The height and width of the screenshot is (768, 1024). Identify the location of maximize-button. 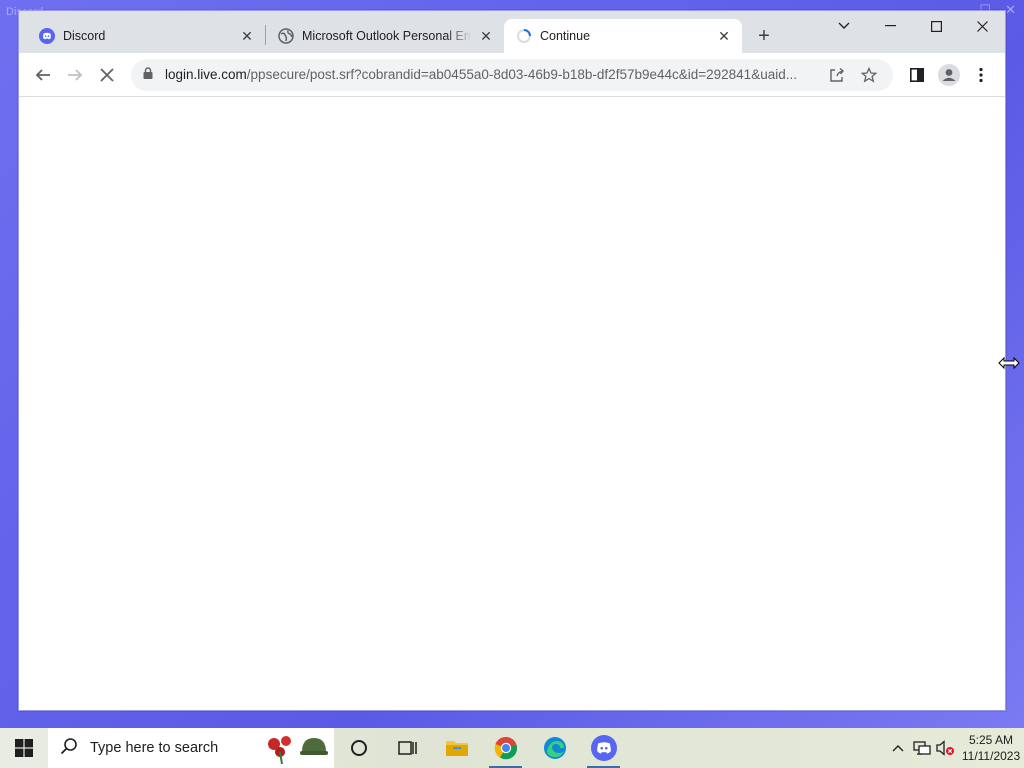
(936, 26).